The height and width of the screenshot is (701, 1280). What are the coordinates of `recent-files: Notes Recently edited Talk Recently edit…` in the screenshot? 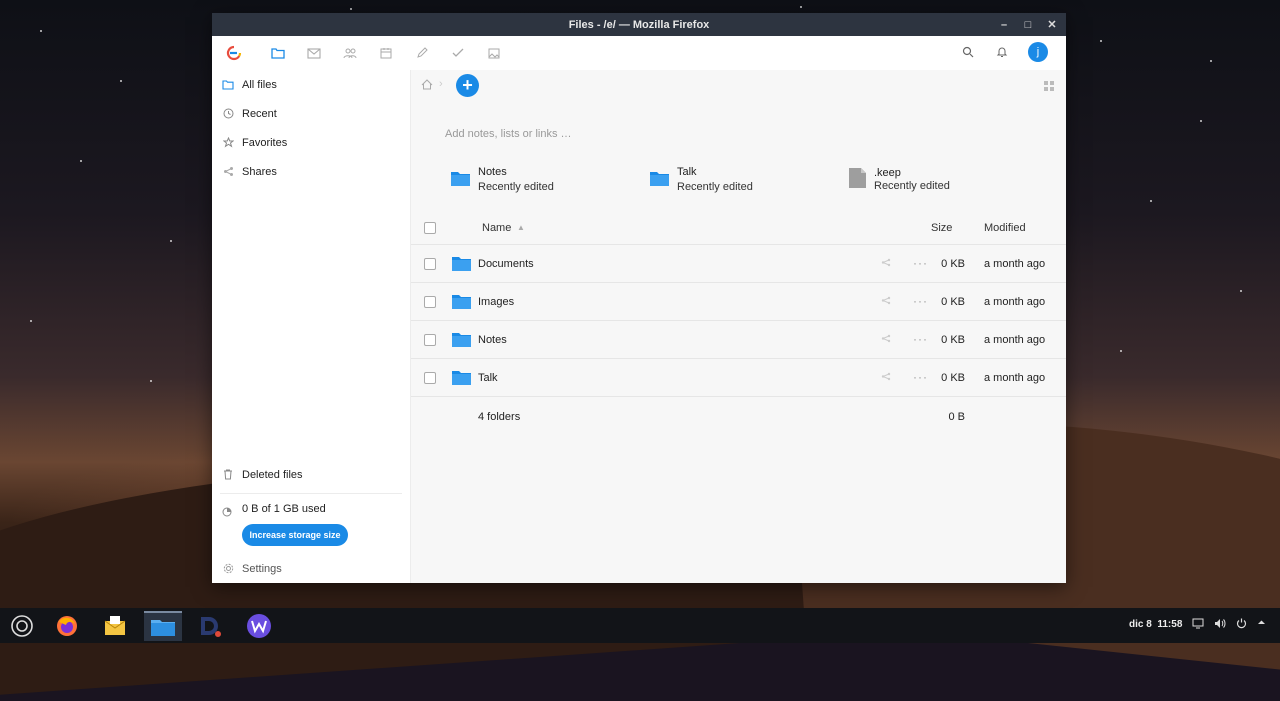 It's located at (758, 179).